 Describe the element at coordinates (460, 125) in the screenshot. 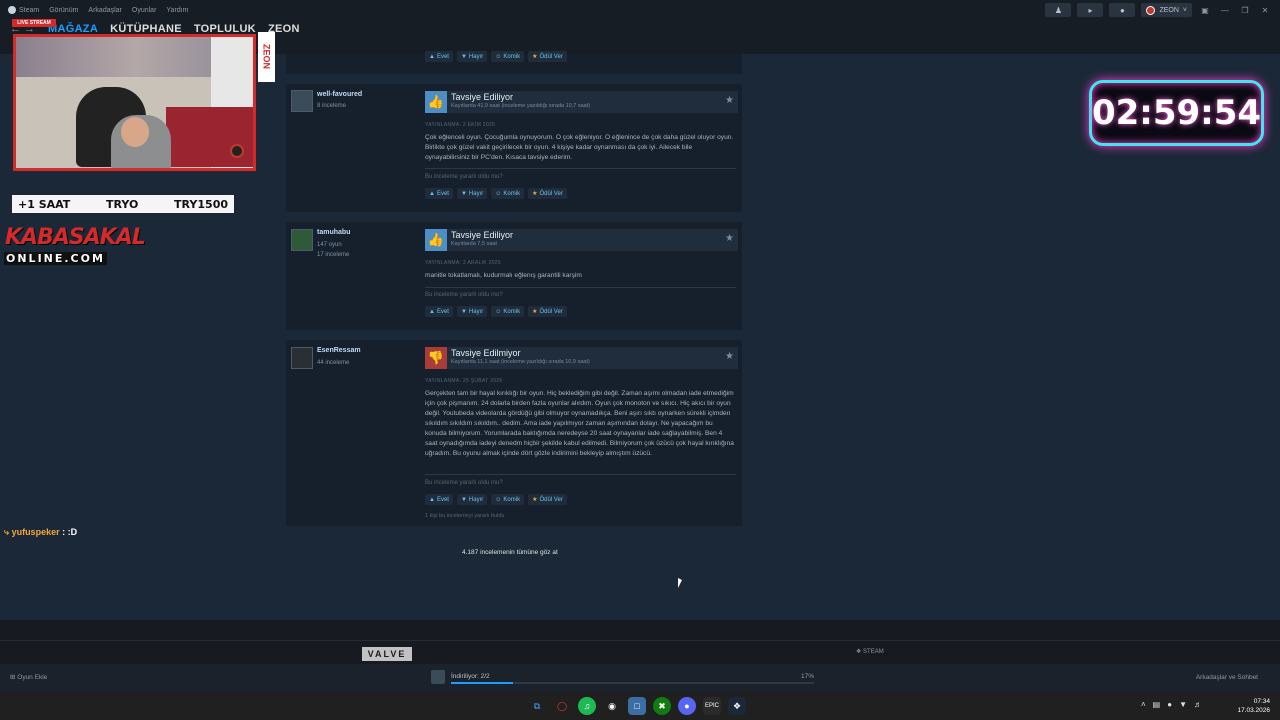

I see `review-date: YAYINLANMA: 2 EKİM 2025` at that location.